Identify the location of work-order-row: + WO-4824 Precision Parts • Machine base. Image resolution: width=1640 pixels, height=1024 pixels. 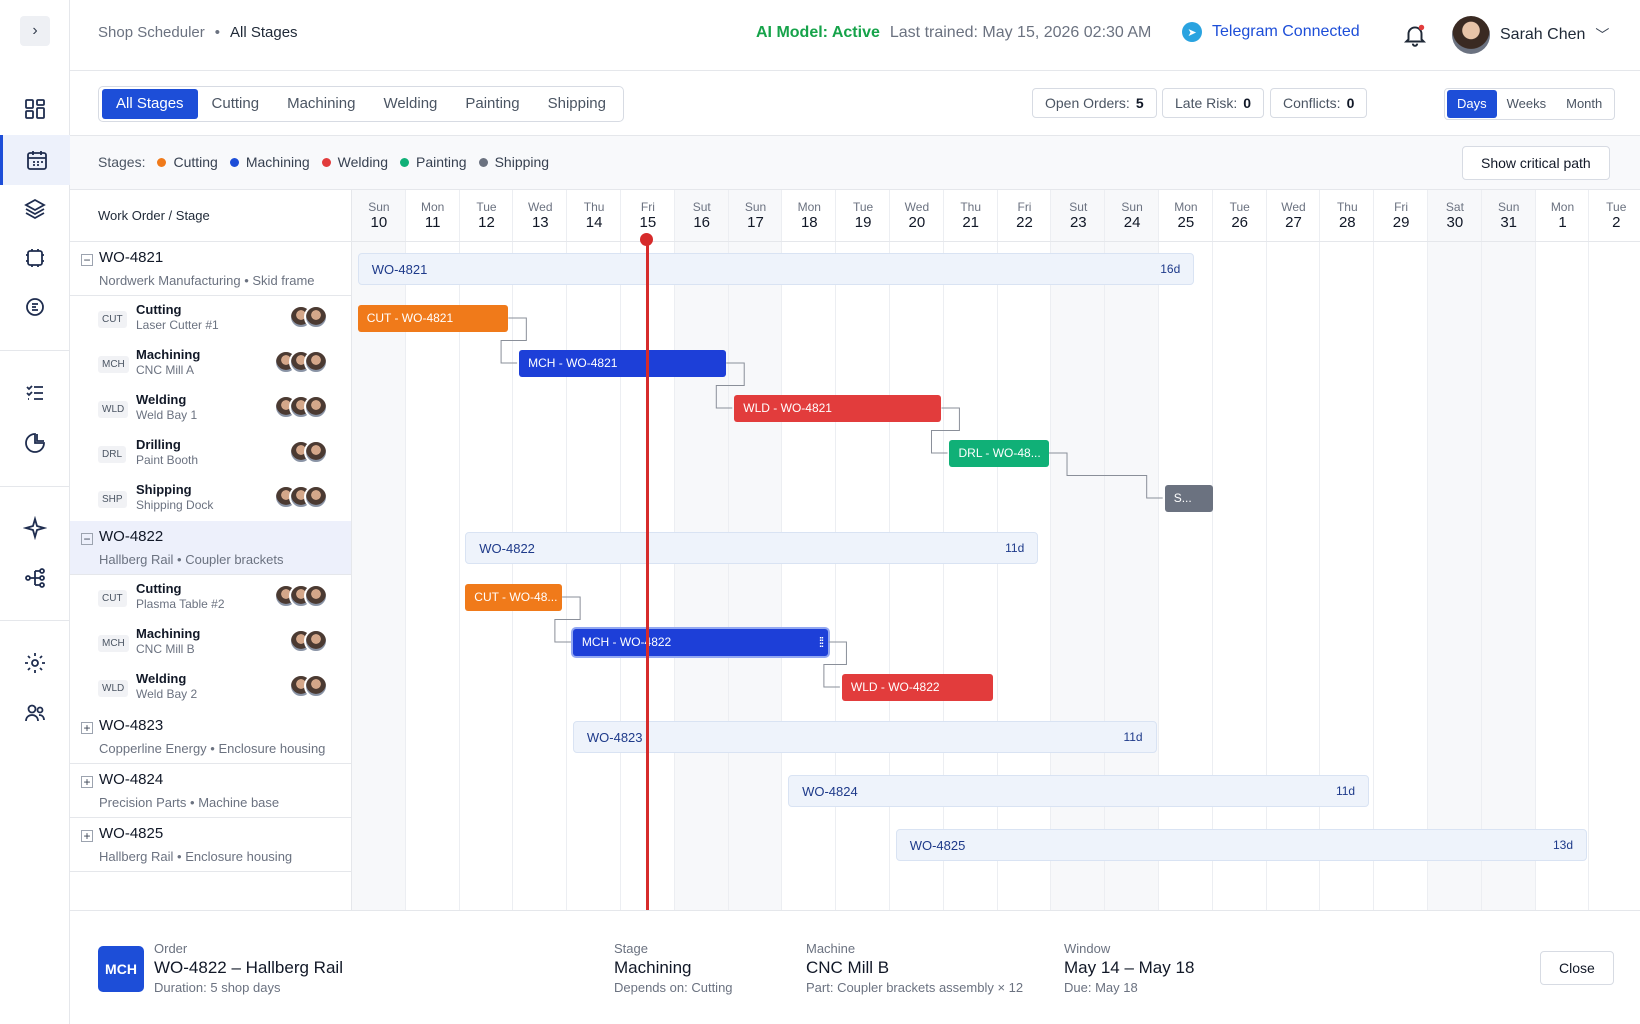
(210, 791).